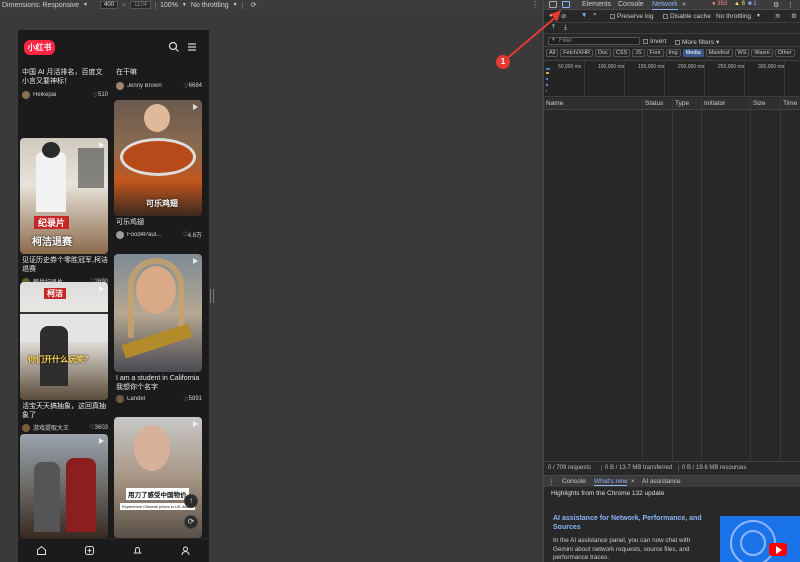 The image size is (800, 562). I want to click on author-name: Heikepai, so click(63, 95).